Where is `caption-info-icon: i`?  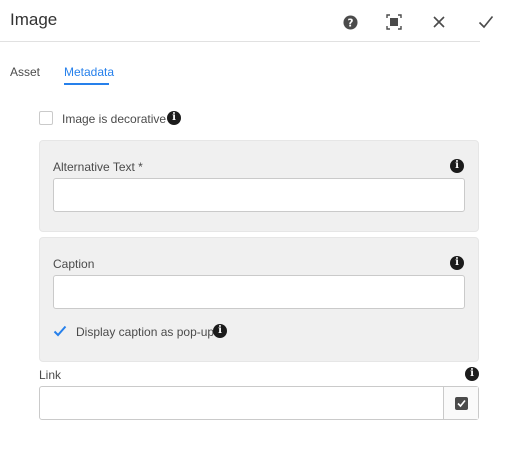 caption-info-icon: i is located at coordinates (457, 263).